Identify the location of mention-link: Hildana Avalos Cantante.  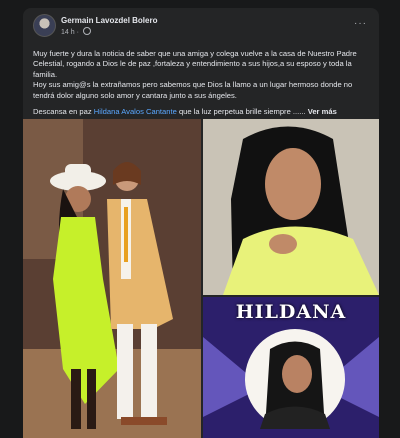
(135, 111).